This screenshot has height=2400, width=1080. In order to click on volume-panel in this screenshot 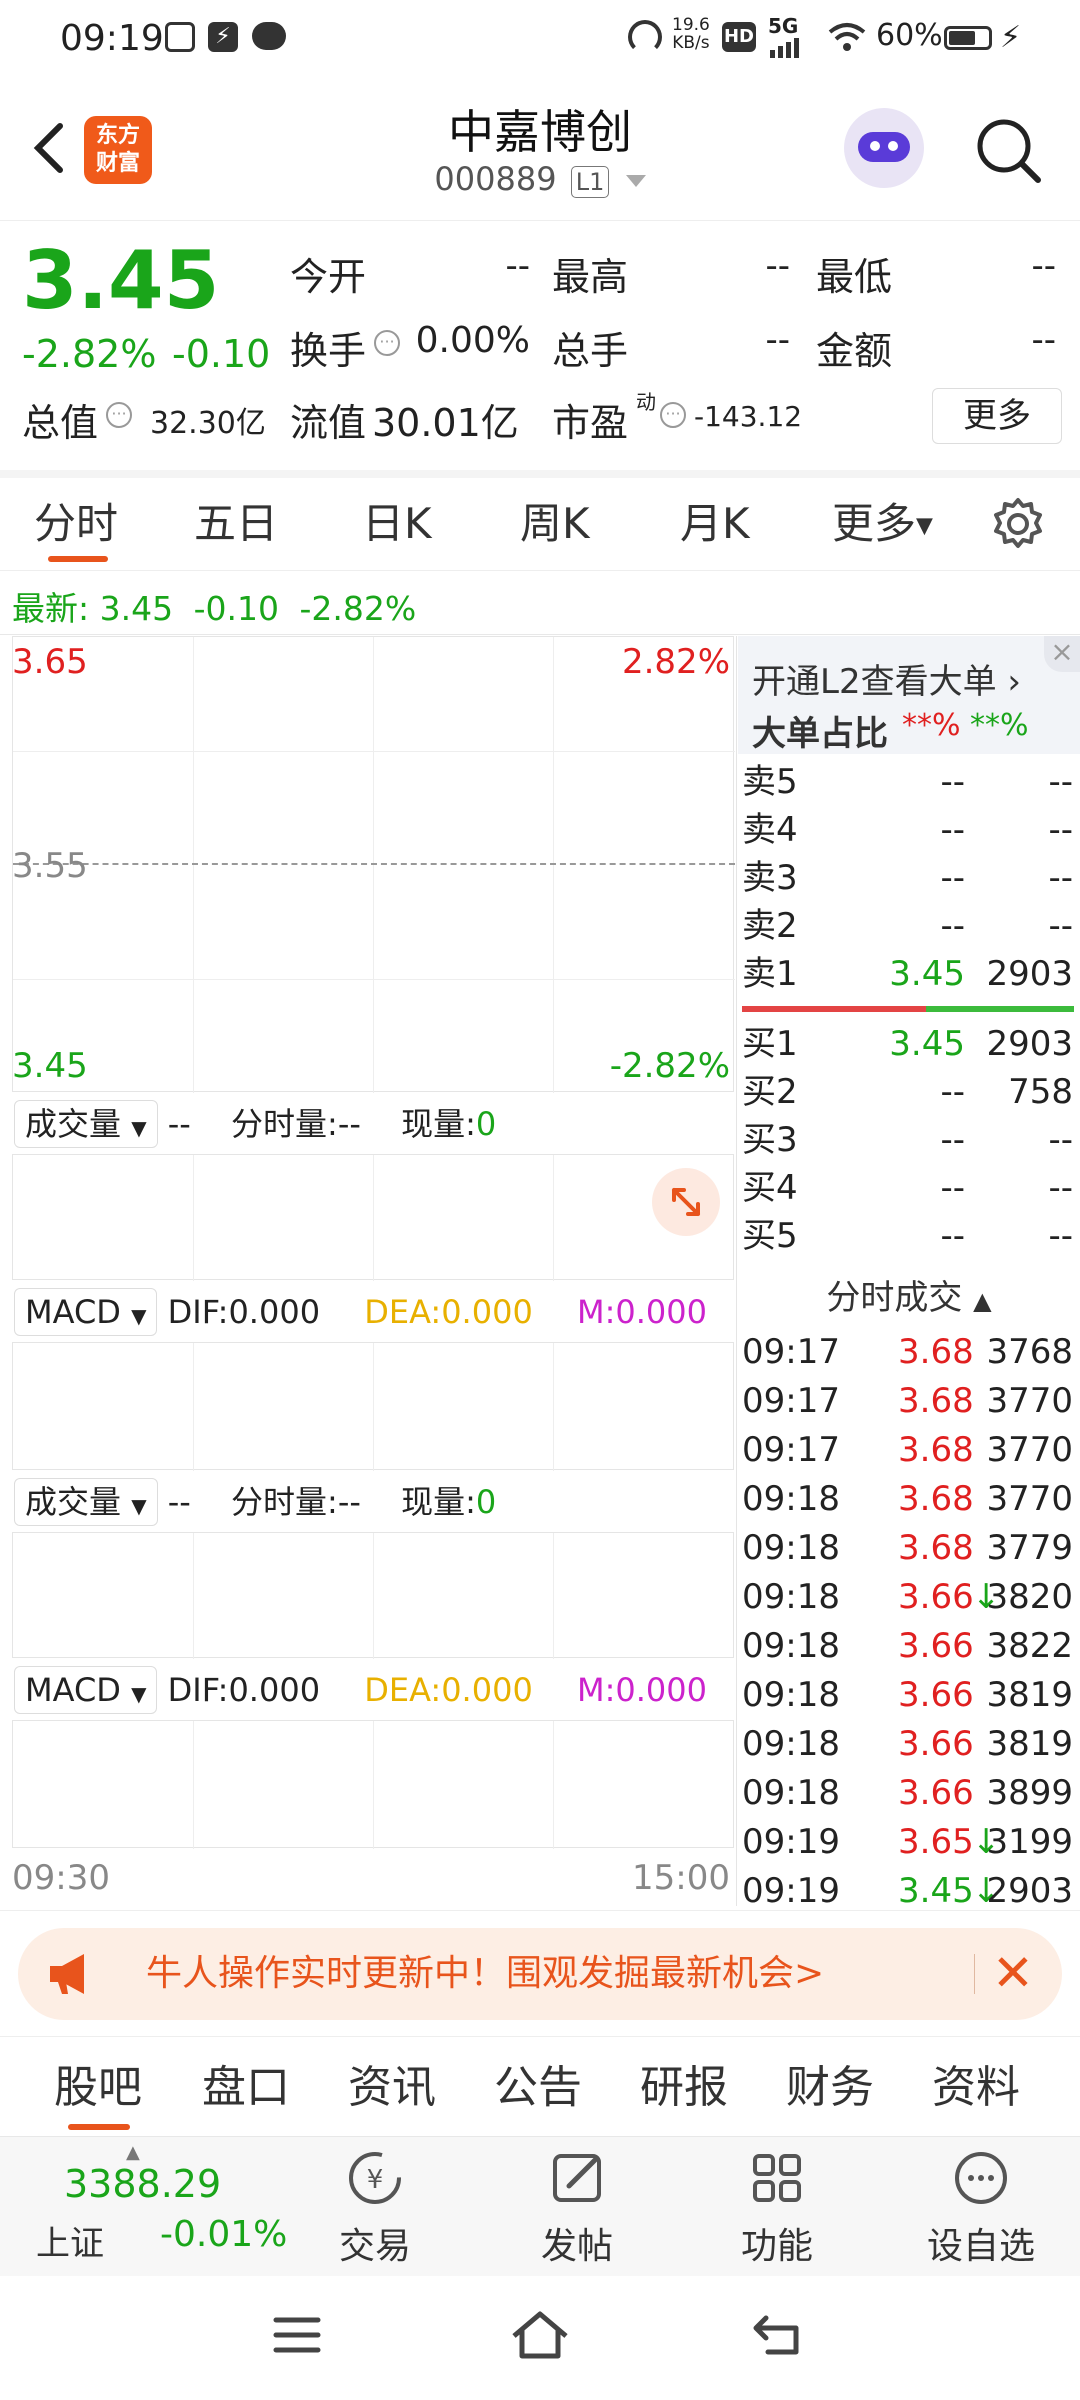, I will do `click(373, 1217)`.